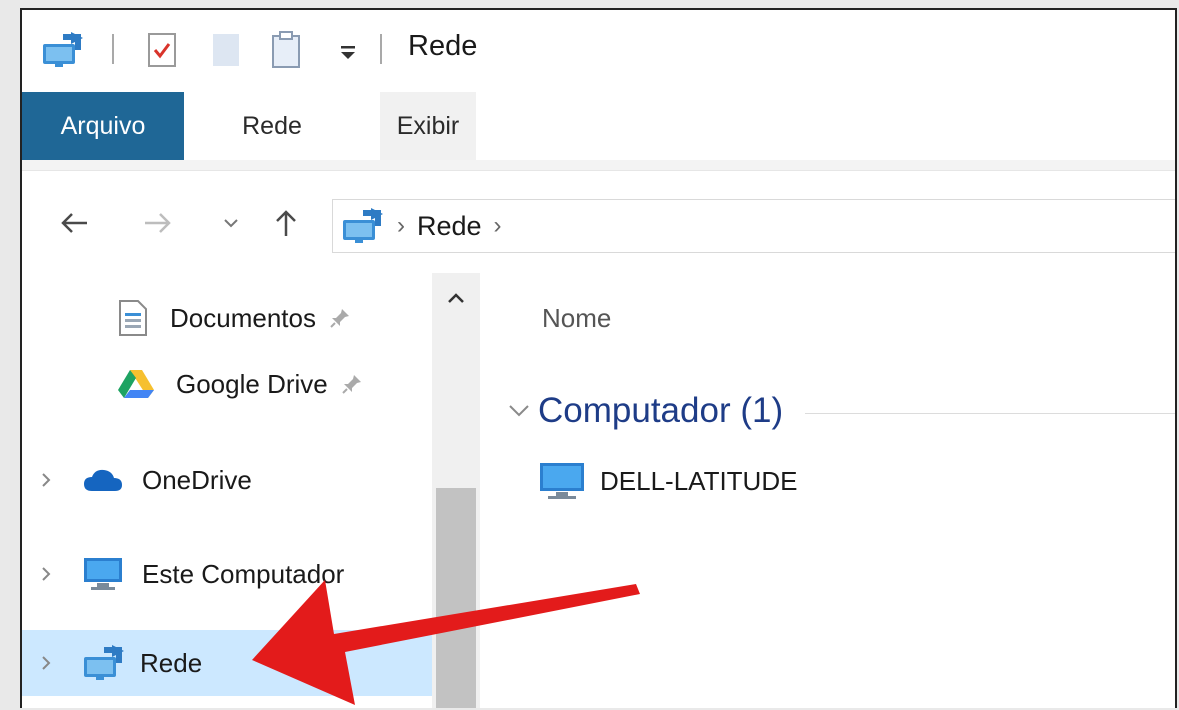 This screenshot has width=1179, height=710. Describe the element at coordinates (841, 411) in the screenshot. I see `group-header: Computador (1)` at that location.